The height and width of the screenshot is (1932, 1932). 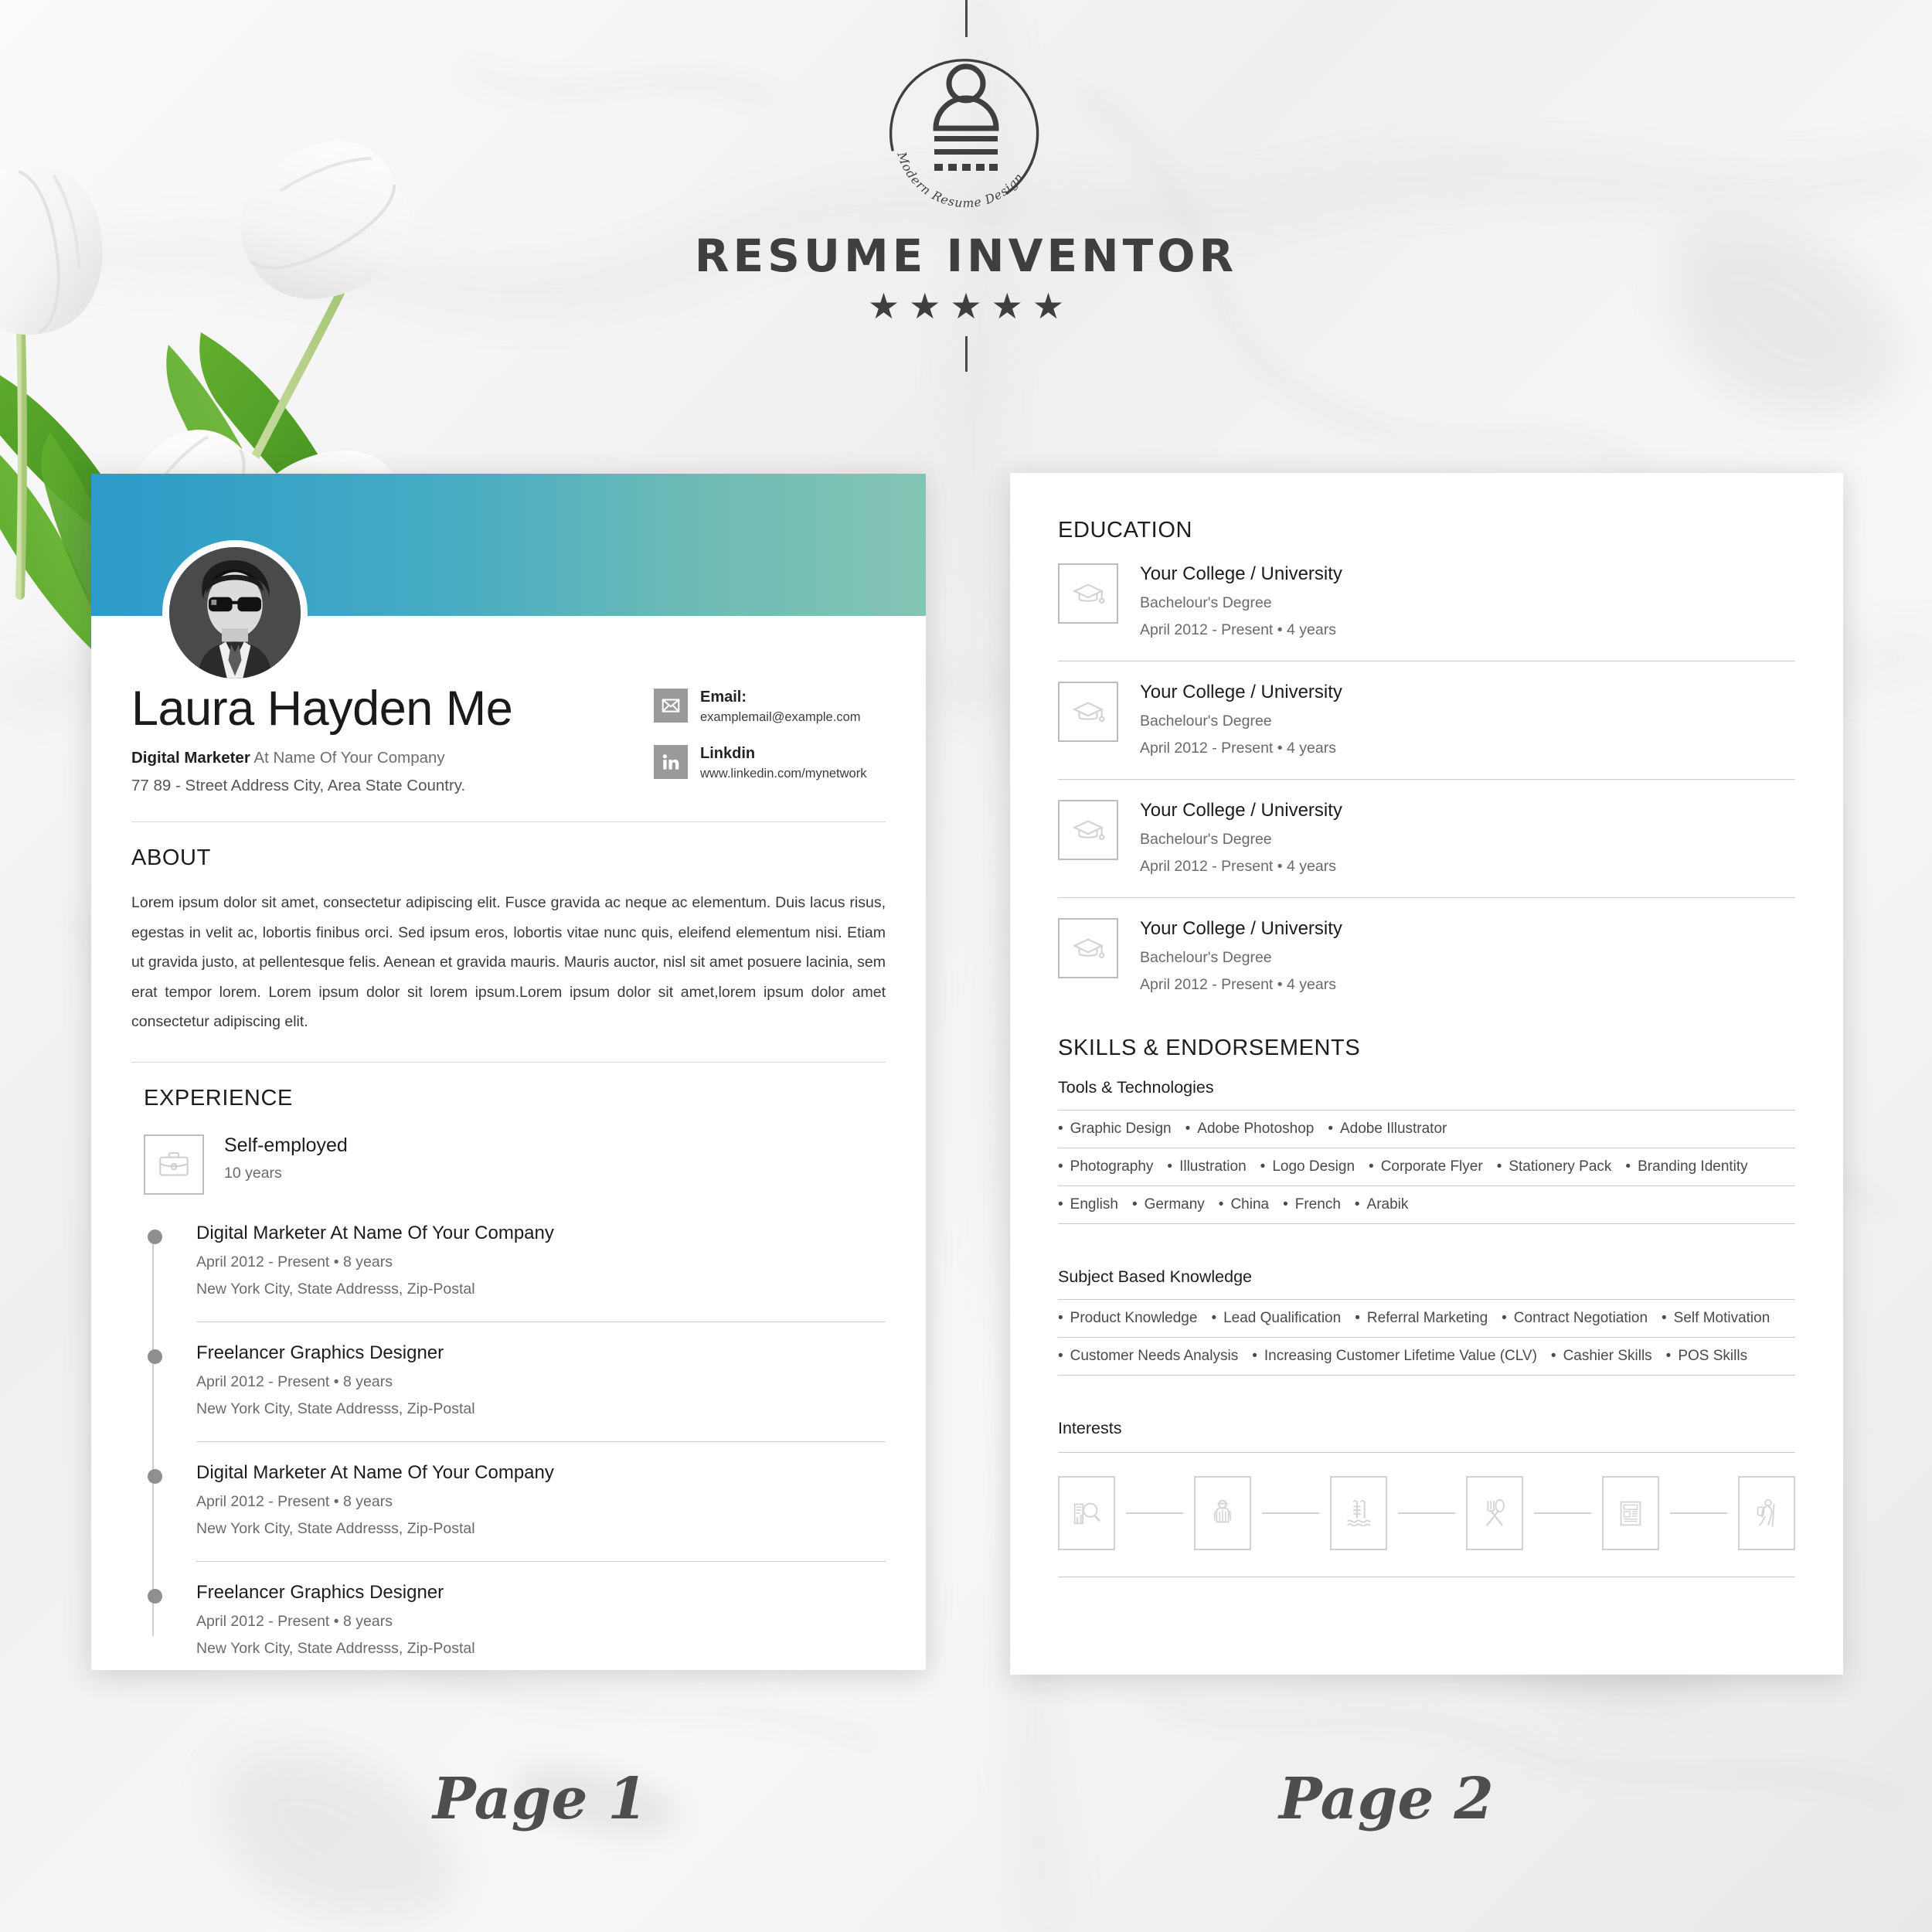 I want to click on linkedin-icon, so click(x=671, y=762).